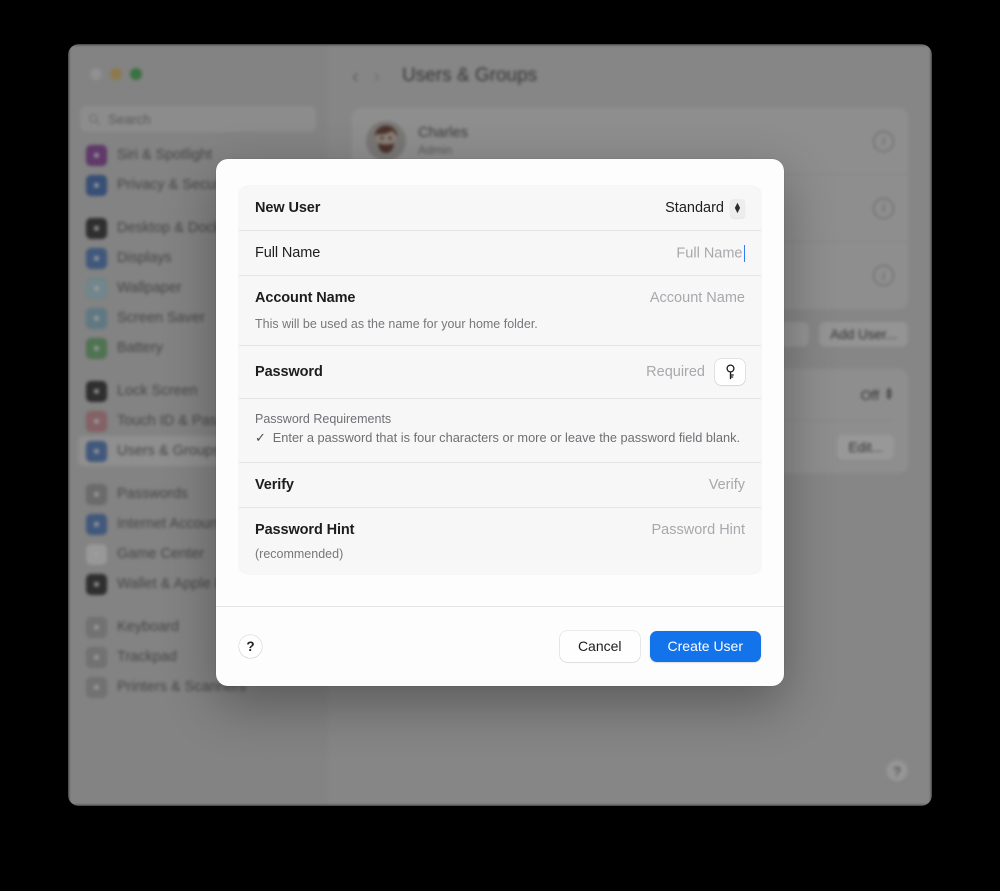 This screenshot has height=891, width=1000. What do you see at coordinates (500, 486) in the screenshot?
I see `verify-row: Verify Verify` at bounding box center [500, 486].